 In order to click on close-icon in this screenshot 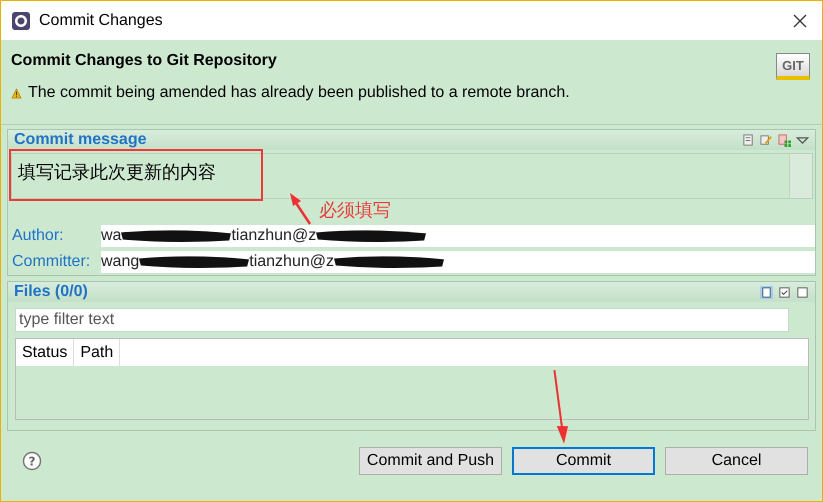, I will do `click(800, 20)`.